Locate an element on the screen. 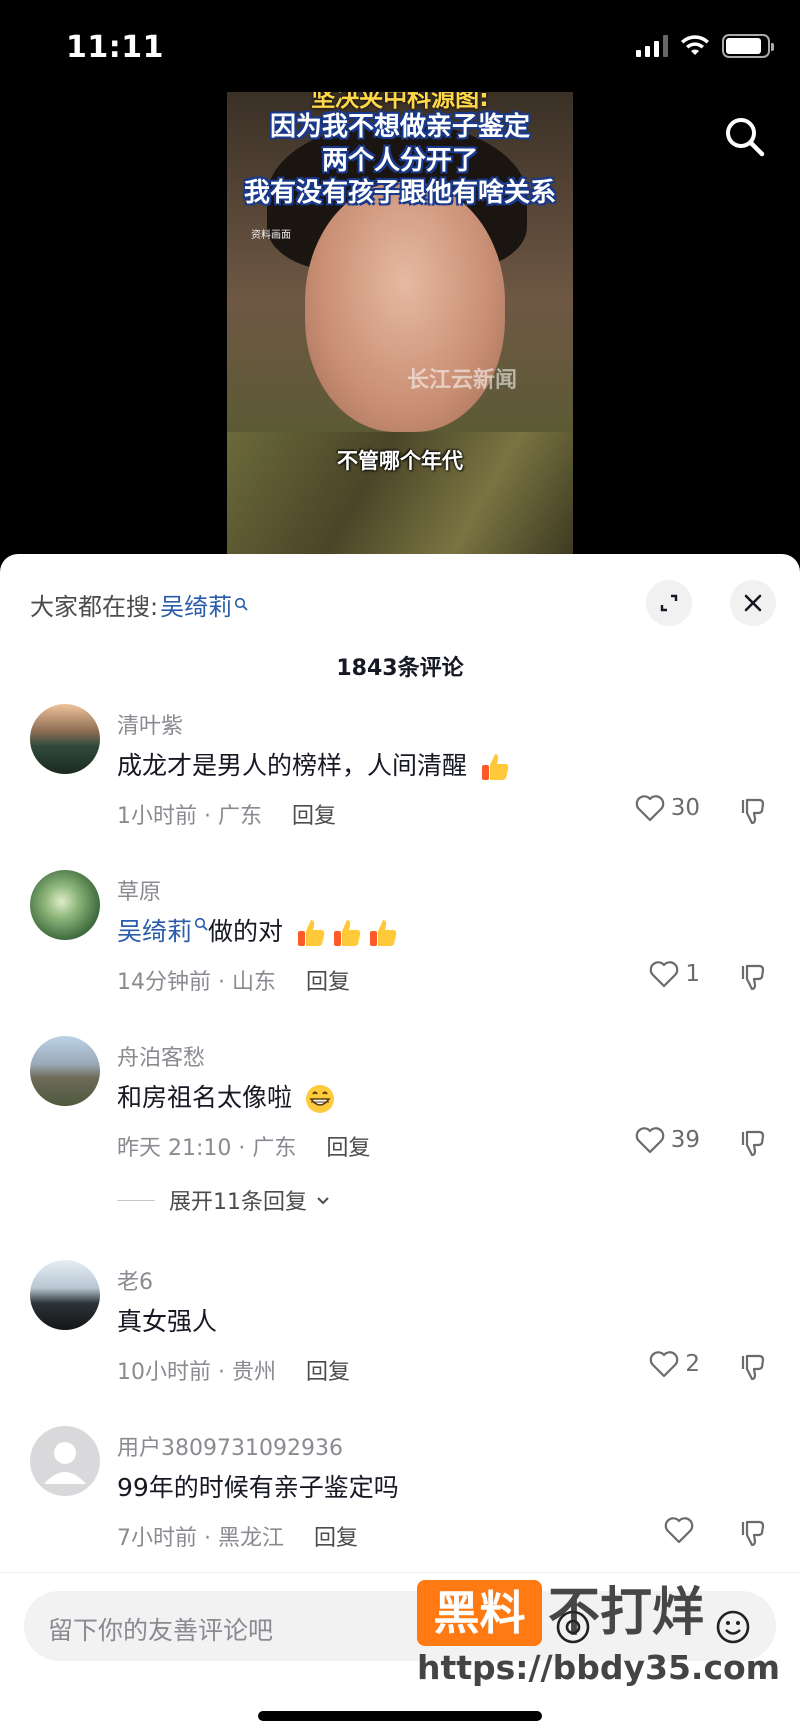  comment-author: 清叶紫 is located at coordinates (150, 724).